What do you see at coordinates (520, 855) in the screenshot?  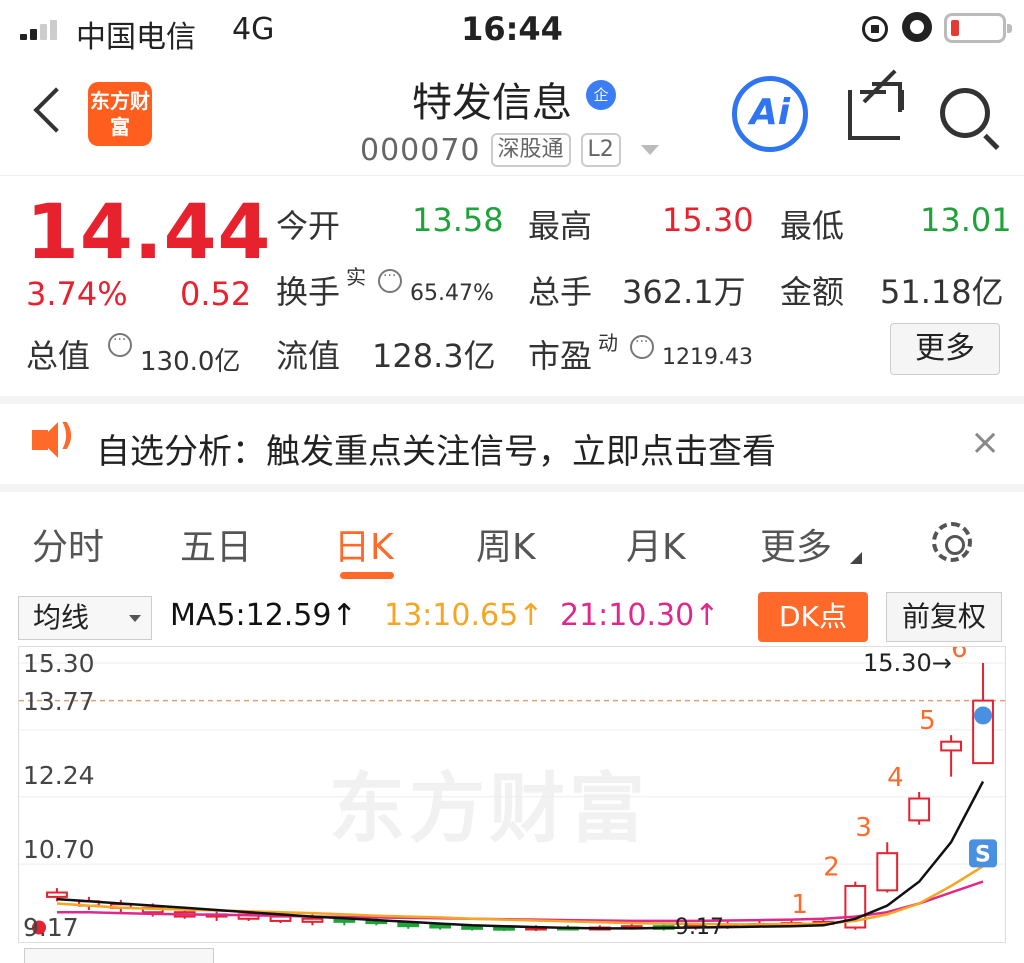 I see `ma5-line` at bounding box center [520, 855].